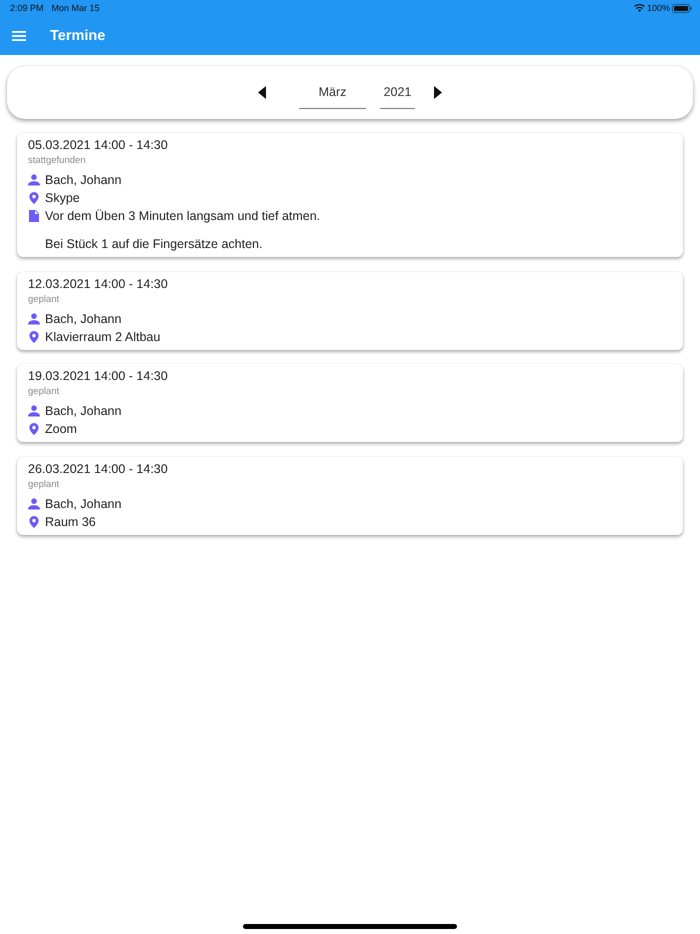 The image size is (700, 934). I want to click on appointment-card: 19.03.2021 14:00 - 14:30 geplant Bach, Johann Zoom, so click(350, 403).